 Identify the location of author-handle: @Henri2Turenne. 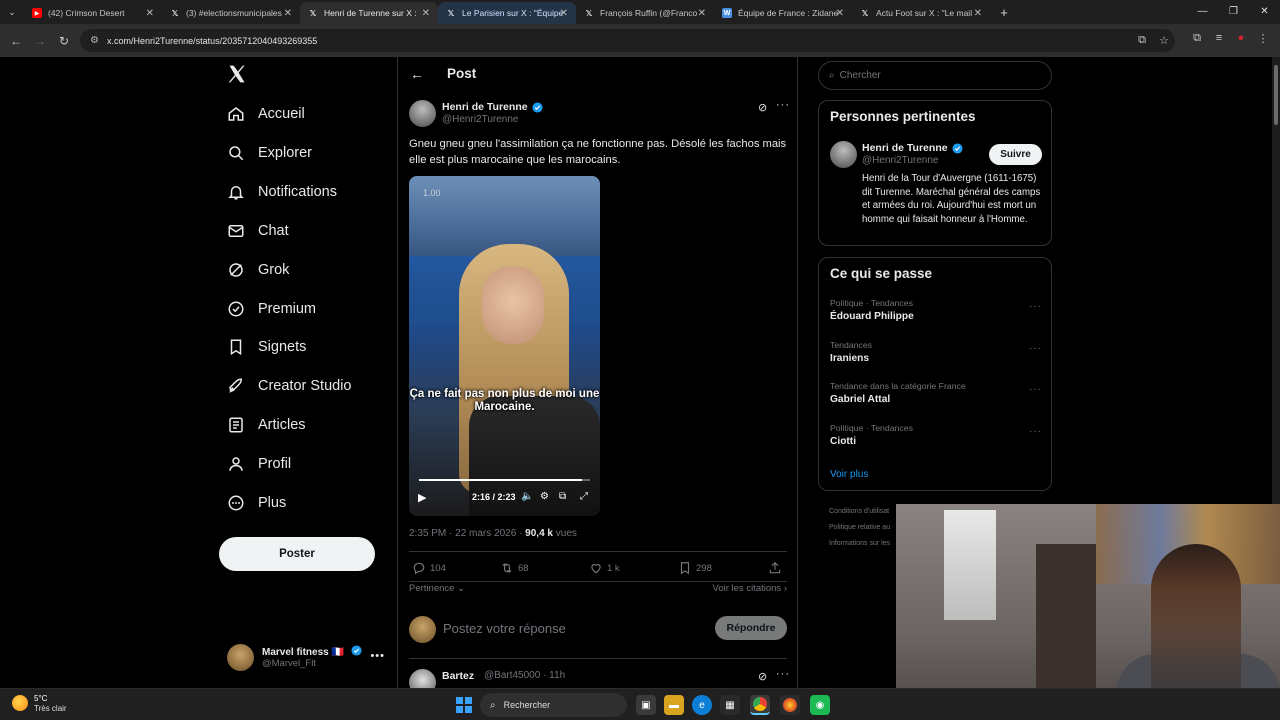
(480, 119).